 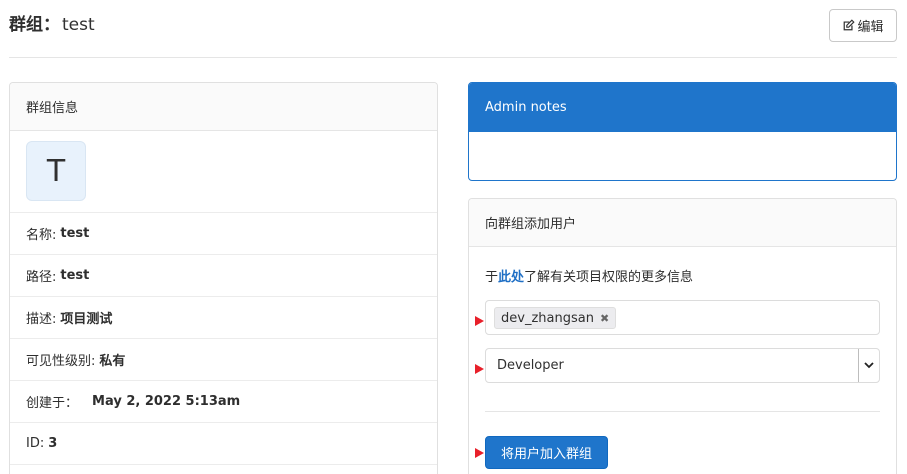 I want to click on role-select-value: Developer, so click(x=530, y=365).